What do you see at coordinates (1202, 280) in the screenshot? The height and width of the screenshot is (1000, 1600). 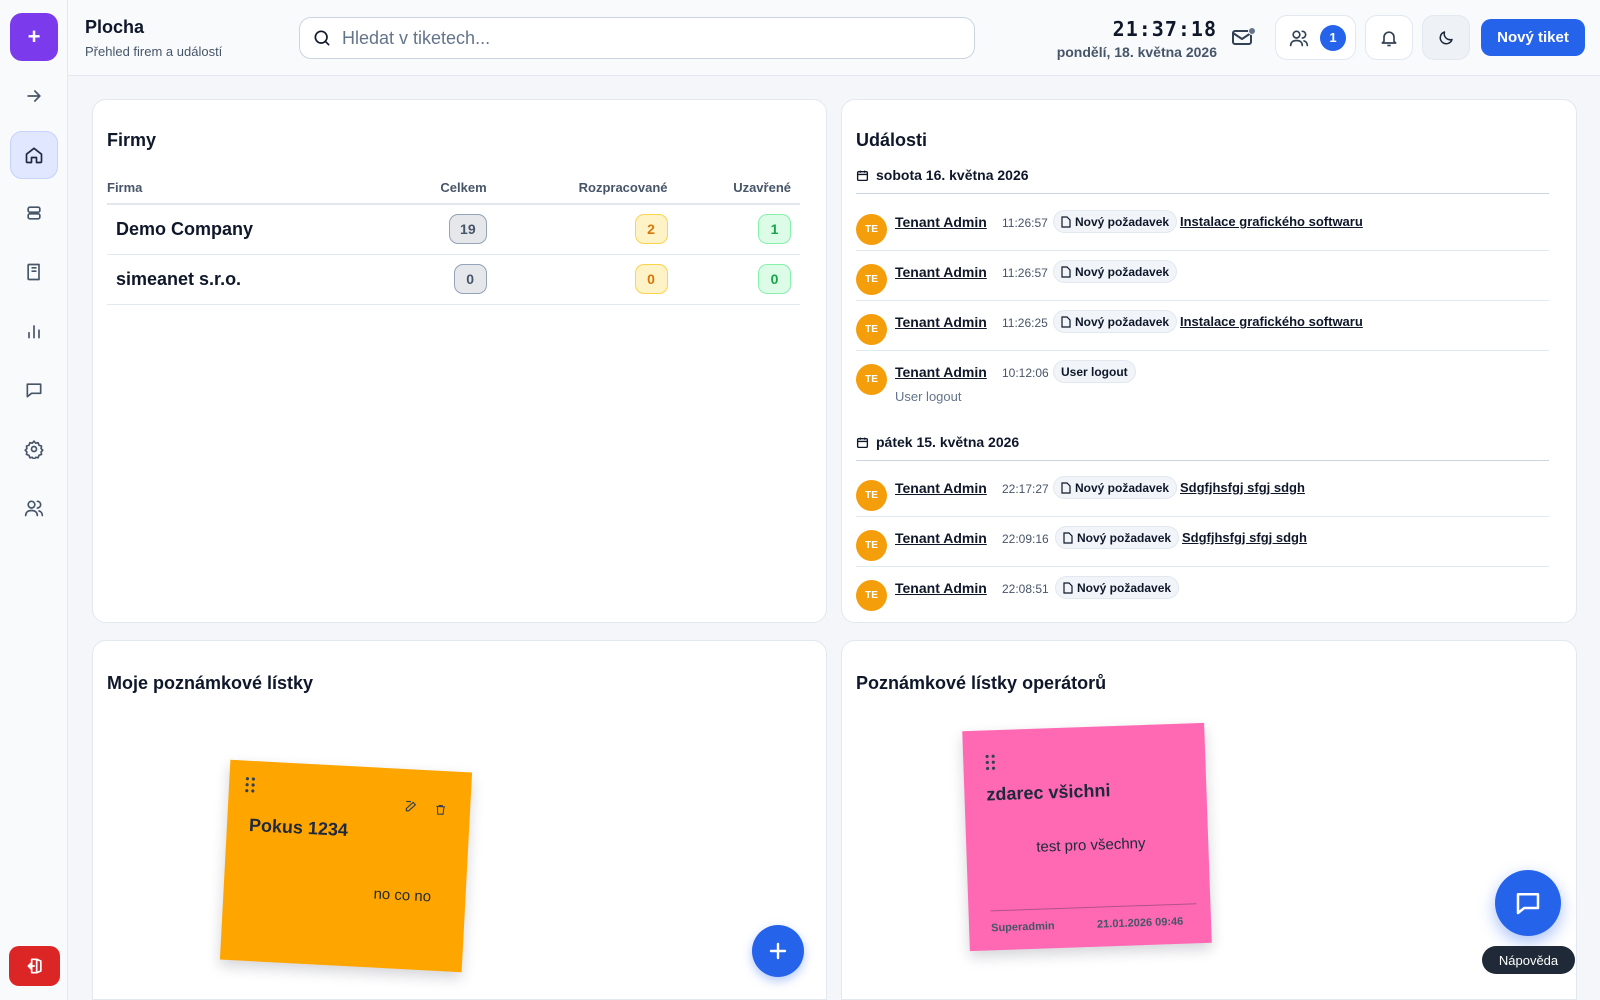 I see `event-row: TE Tenant Admin 11:26:57 Nový požadavek` at bounding box center [1202, 280].